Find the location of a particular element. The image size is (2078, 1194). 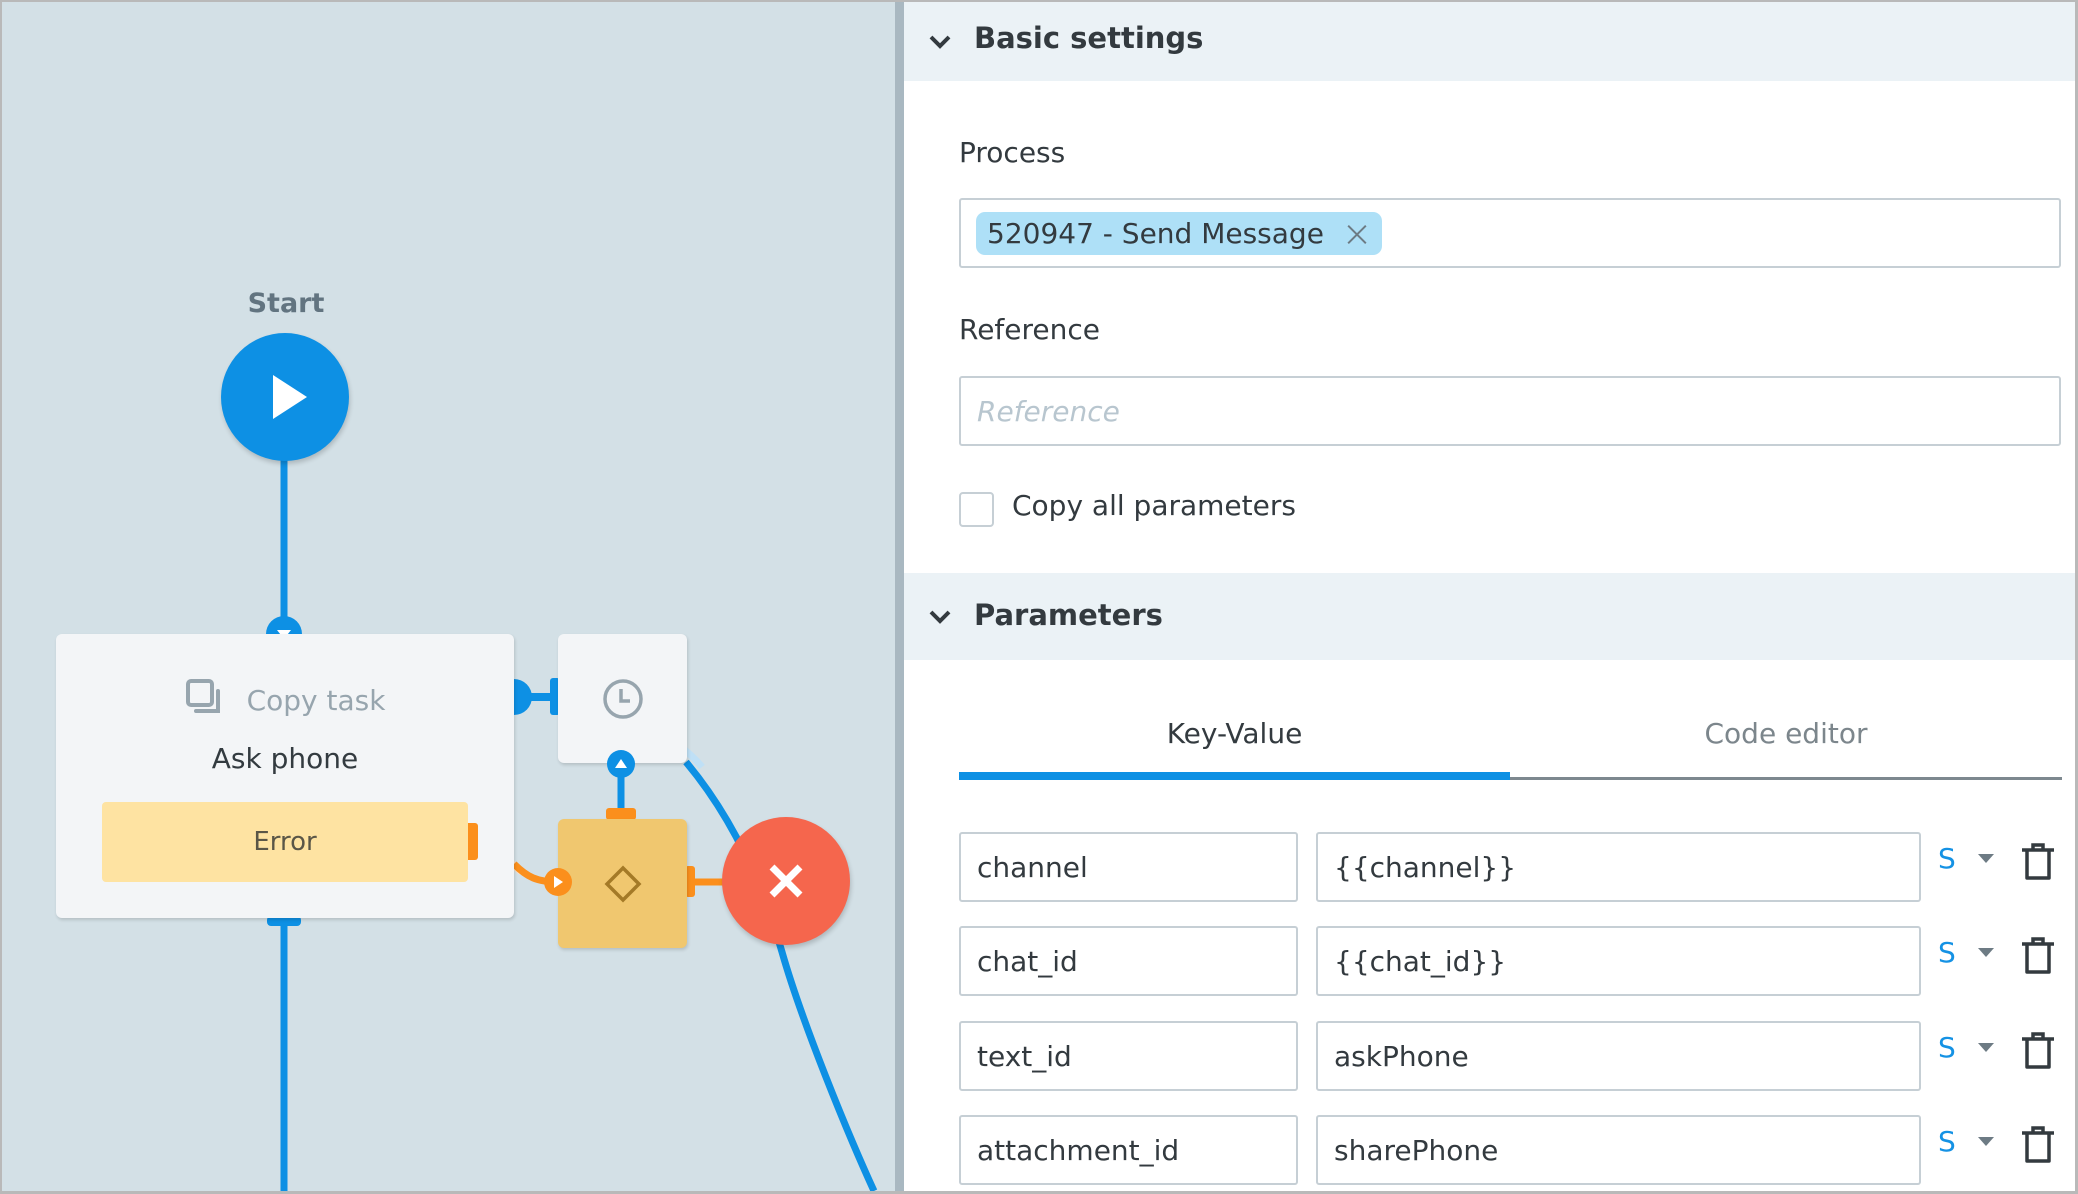

remove-tag-icon is located at coordinates (1357, 234).